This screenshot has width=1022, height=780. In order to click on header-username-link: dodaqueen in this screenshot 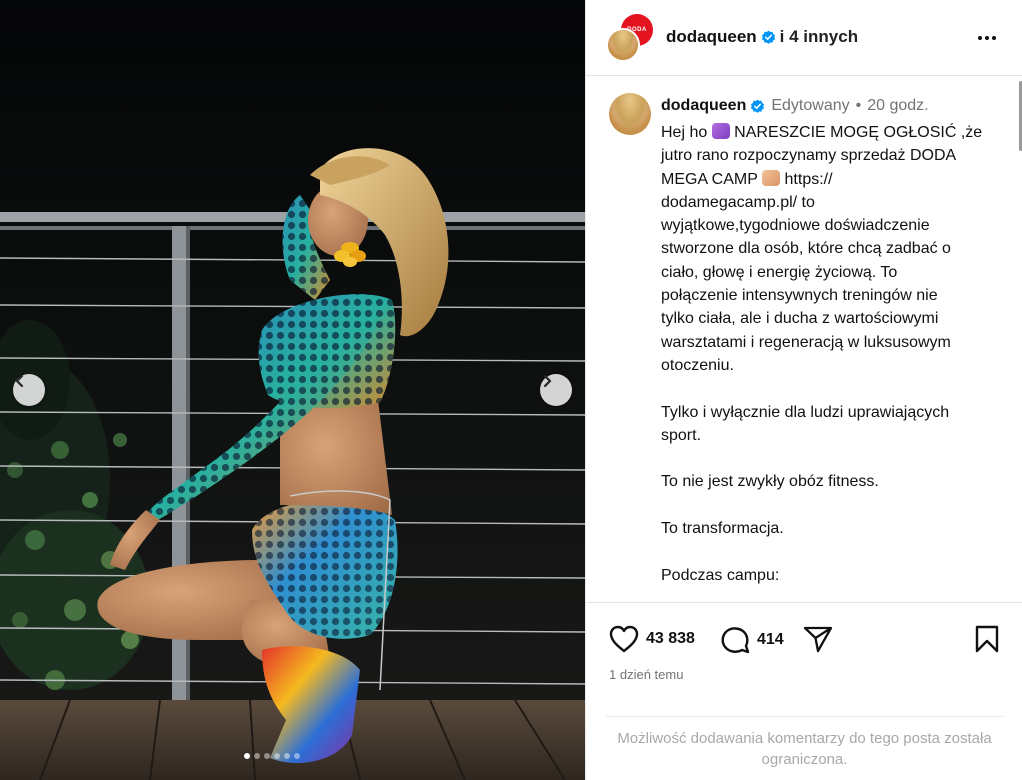, I will do `click(711, 37)`.